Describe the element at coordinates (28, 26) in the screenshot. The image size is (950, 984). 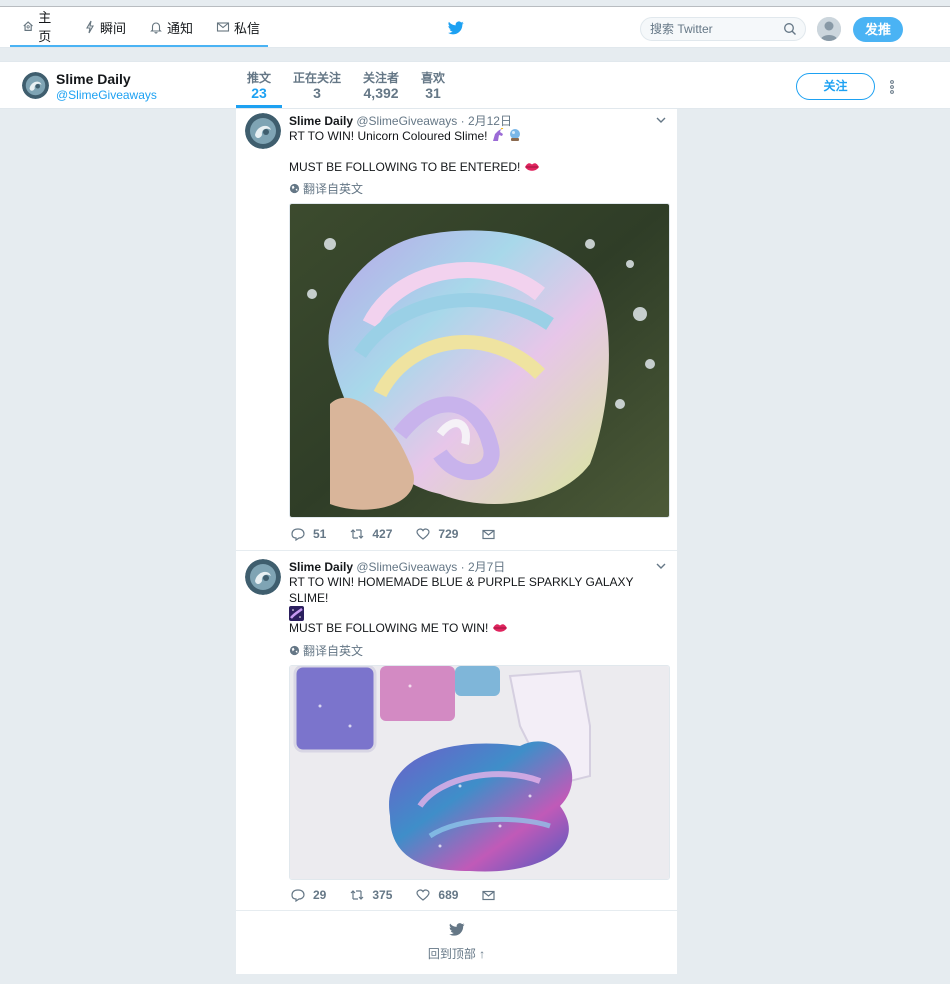
I see `home-icon` at that location.